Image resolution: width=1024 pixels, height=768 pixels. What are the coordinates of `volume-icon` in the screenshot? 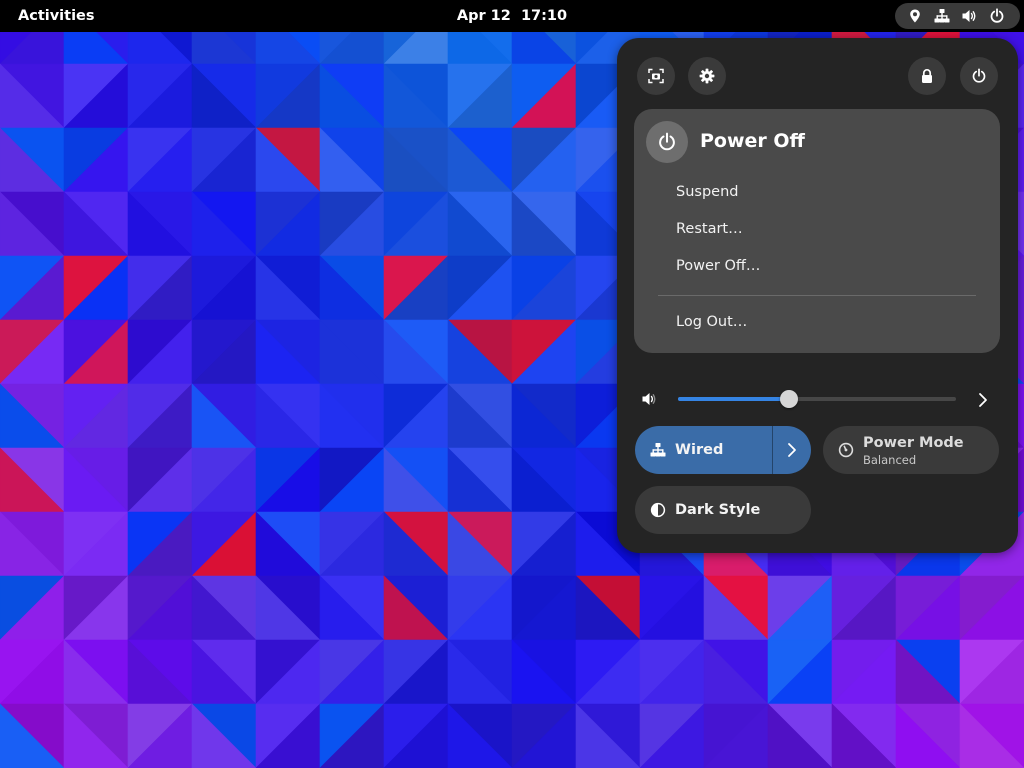 It's located at (969, 16).